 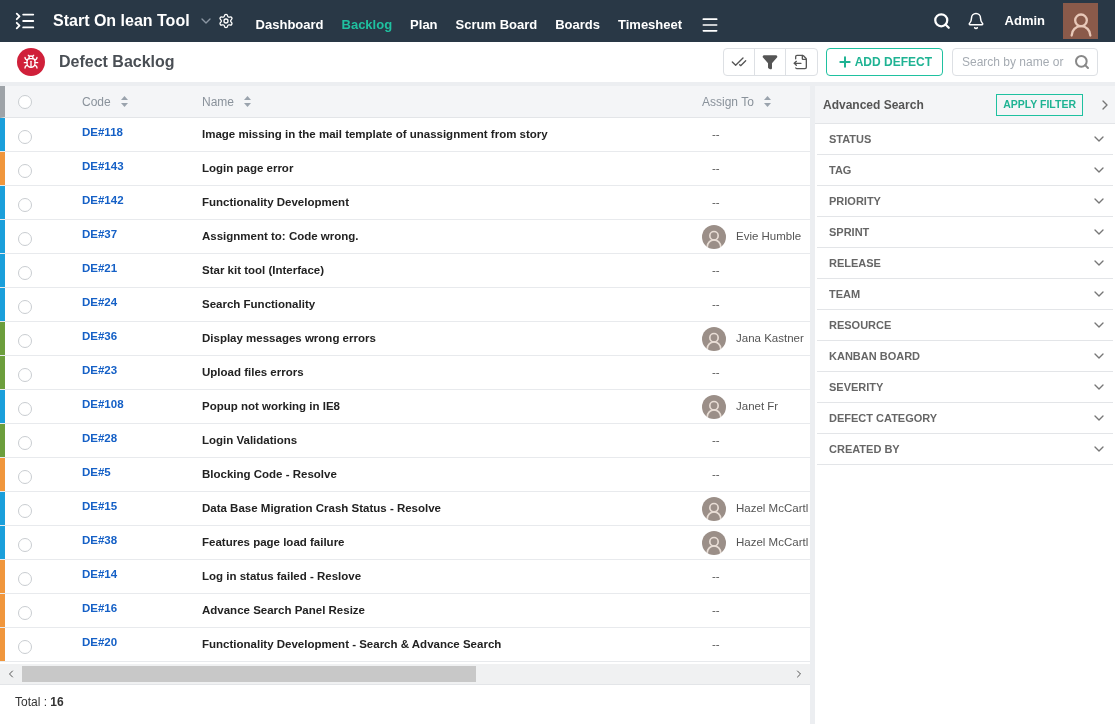 What do you see at coordinates (142, 608) in the screenshot?
I see `defect-code-link: DE#16` at bounding box center [142, 608].